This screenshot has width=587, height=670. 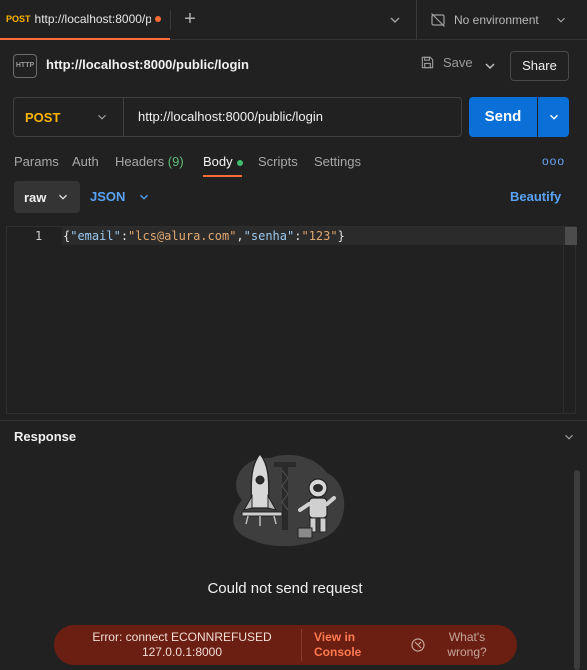 What do you see at coordinates (190, 19) in the screenshot?
I see `new-tab-button: +` at bounding box center [190, 19].